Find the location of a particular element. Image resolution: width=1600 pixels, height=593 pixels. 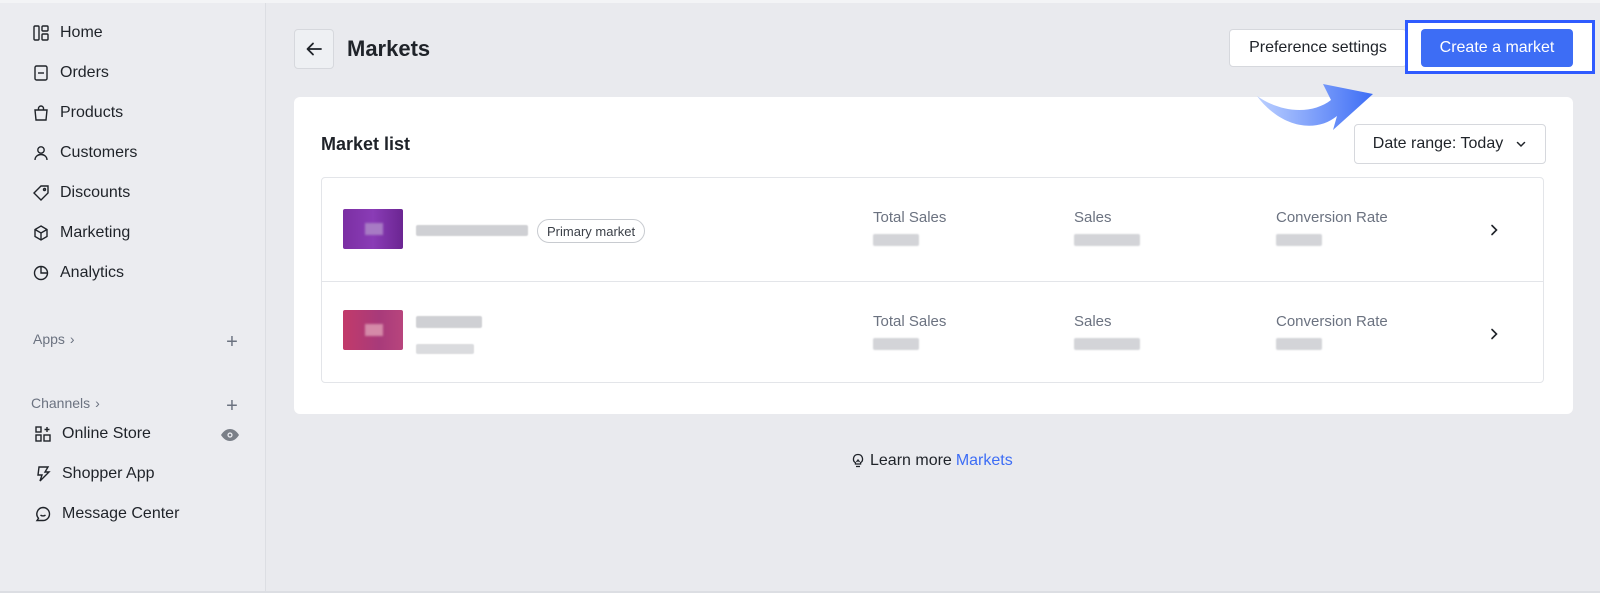

products-icon is located at coordinates (41, 113).